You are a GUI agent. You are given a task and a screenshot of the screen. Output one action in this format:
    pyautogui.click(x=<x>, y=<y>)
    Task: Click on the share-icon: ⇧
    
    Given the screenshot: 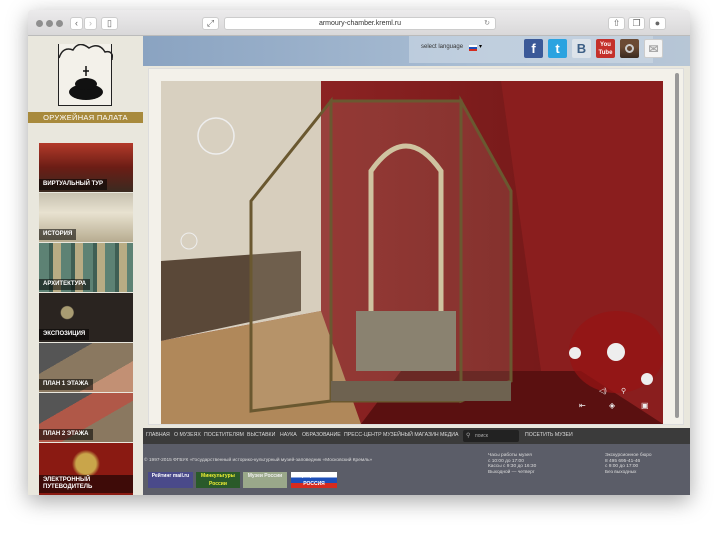 What is the action you would take?
    pyautogui.click(x=616, y=23)
    